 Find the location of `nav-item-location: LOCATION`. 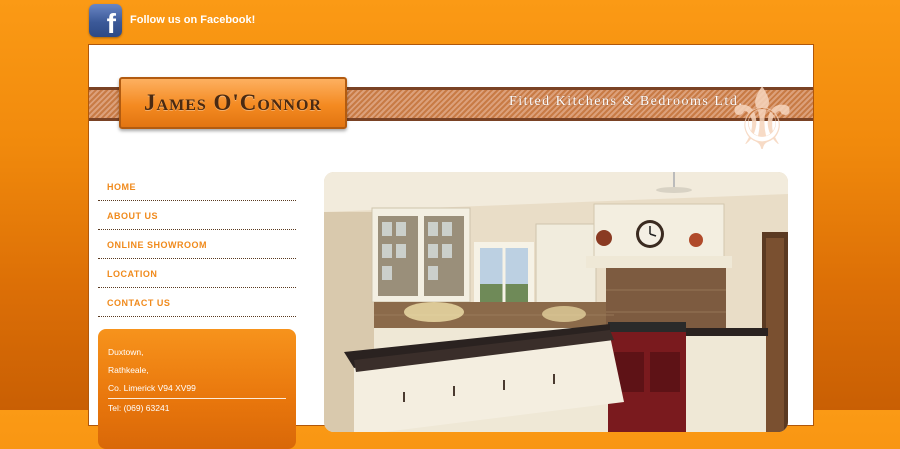

nav-item-location: LOCATION is located at coordinates (197, 274).